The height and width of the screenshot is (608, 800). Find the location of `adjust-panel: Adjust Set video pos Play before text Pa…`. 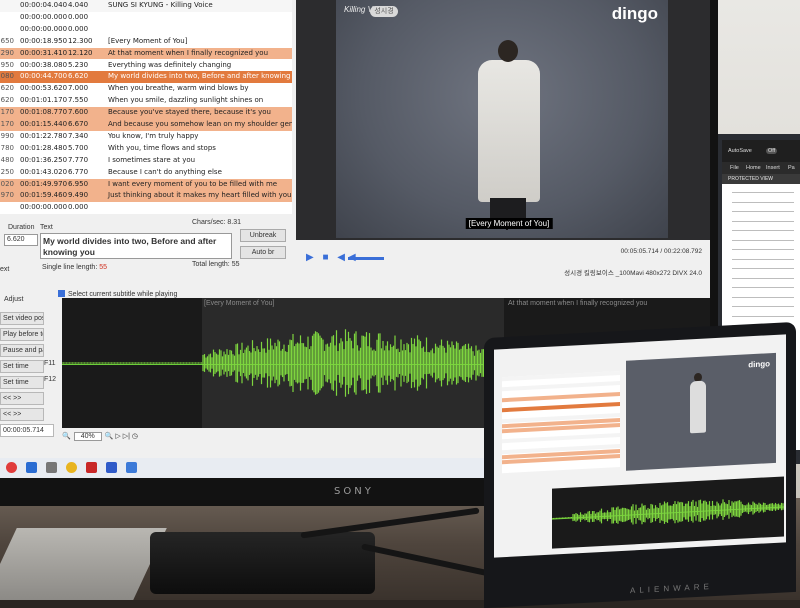

adjust-panel: Adjust Set video pos Play before text Pa… is located at coordinates (30, 382).